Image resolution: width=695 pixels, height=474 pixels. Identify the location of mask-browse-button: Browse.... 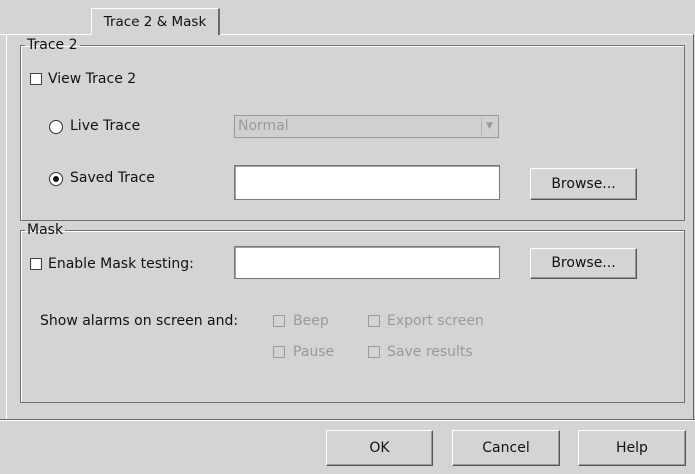
(583, 263).